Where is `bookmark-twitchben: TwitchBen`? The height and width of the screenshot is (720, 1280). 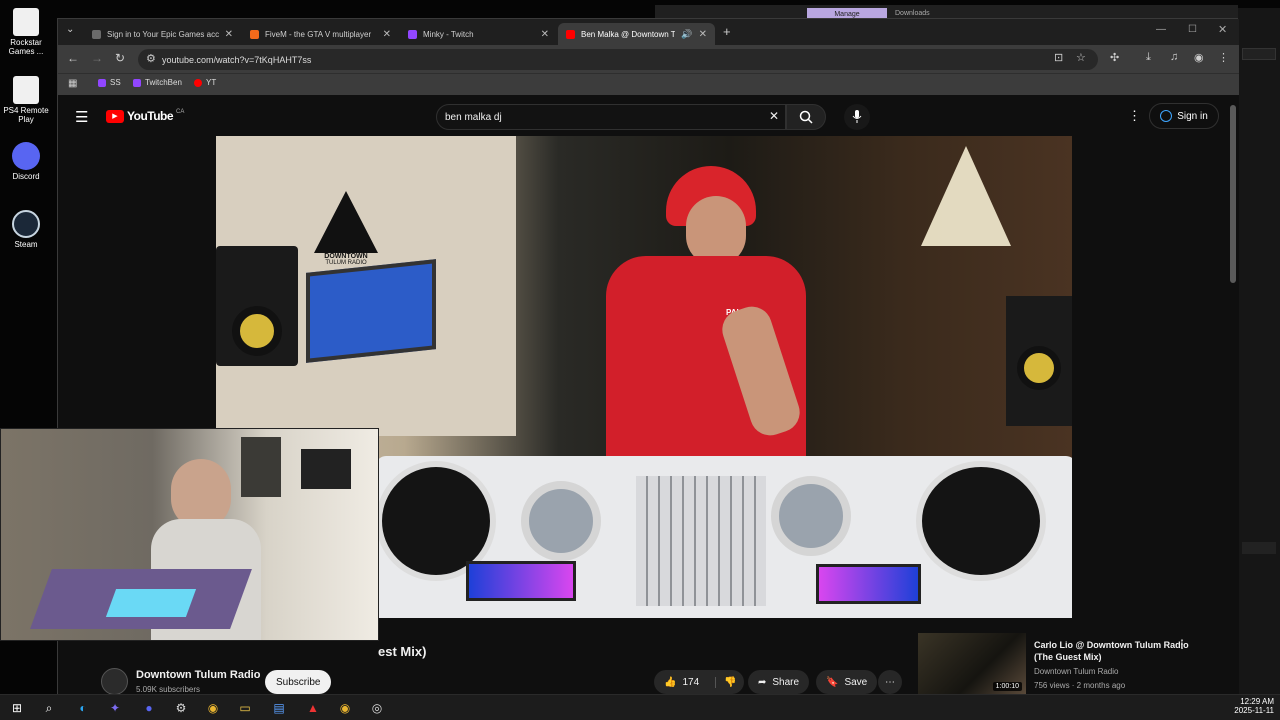 bookmark-twitchben: TwitchBen is located at coordinates (157, 82).